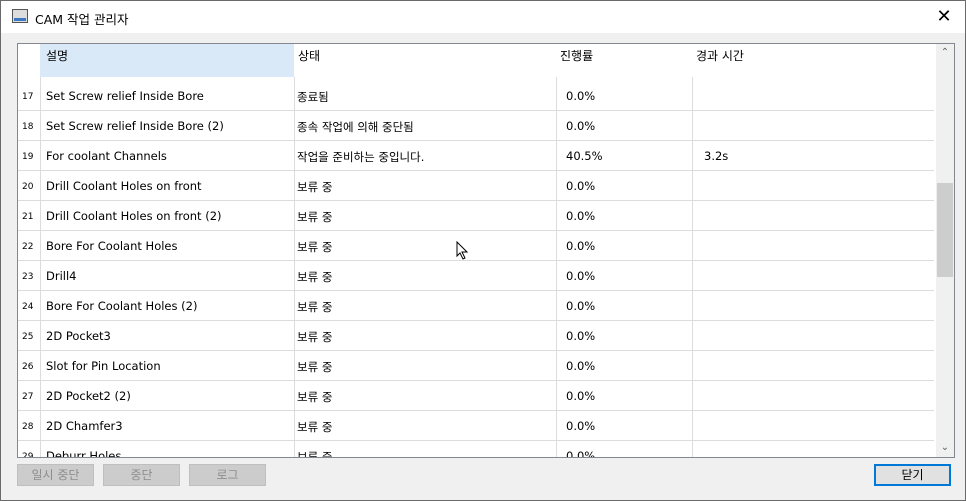 Image resolution: width=966 pixels, height=501 pixels. I want to click on row-elapsed: 3.2s, so click(716, 156).